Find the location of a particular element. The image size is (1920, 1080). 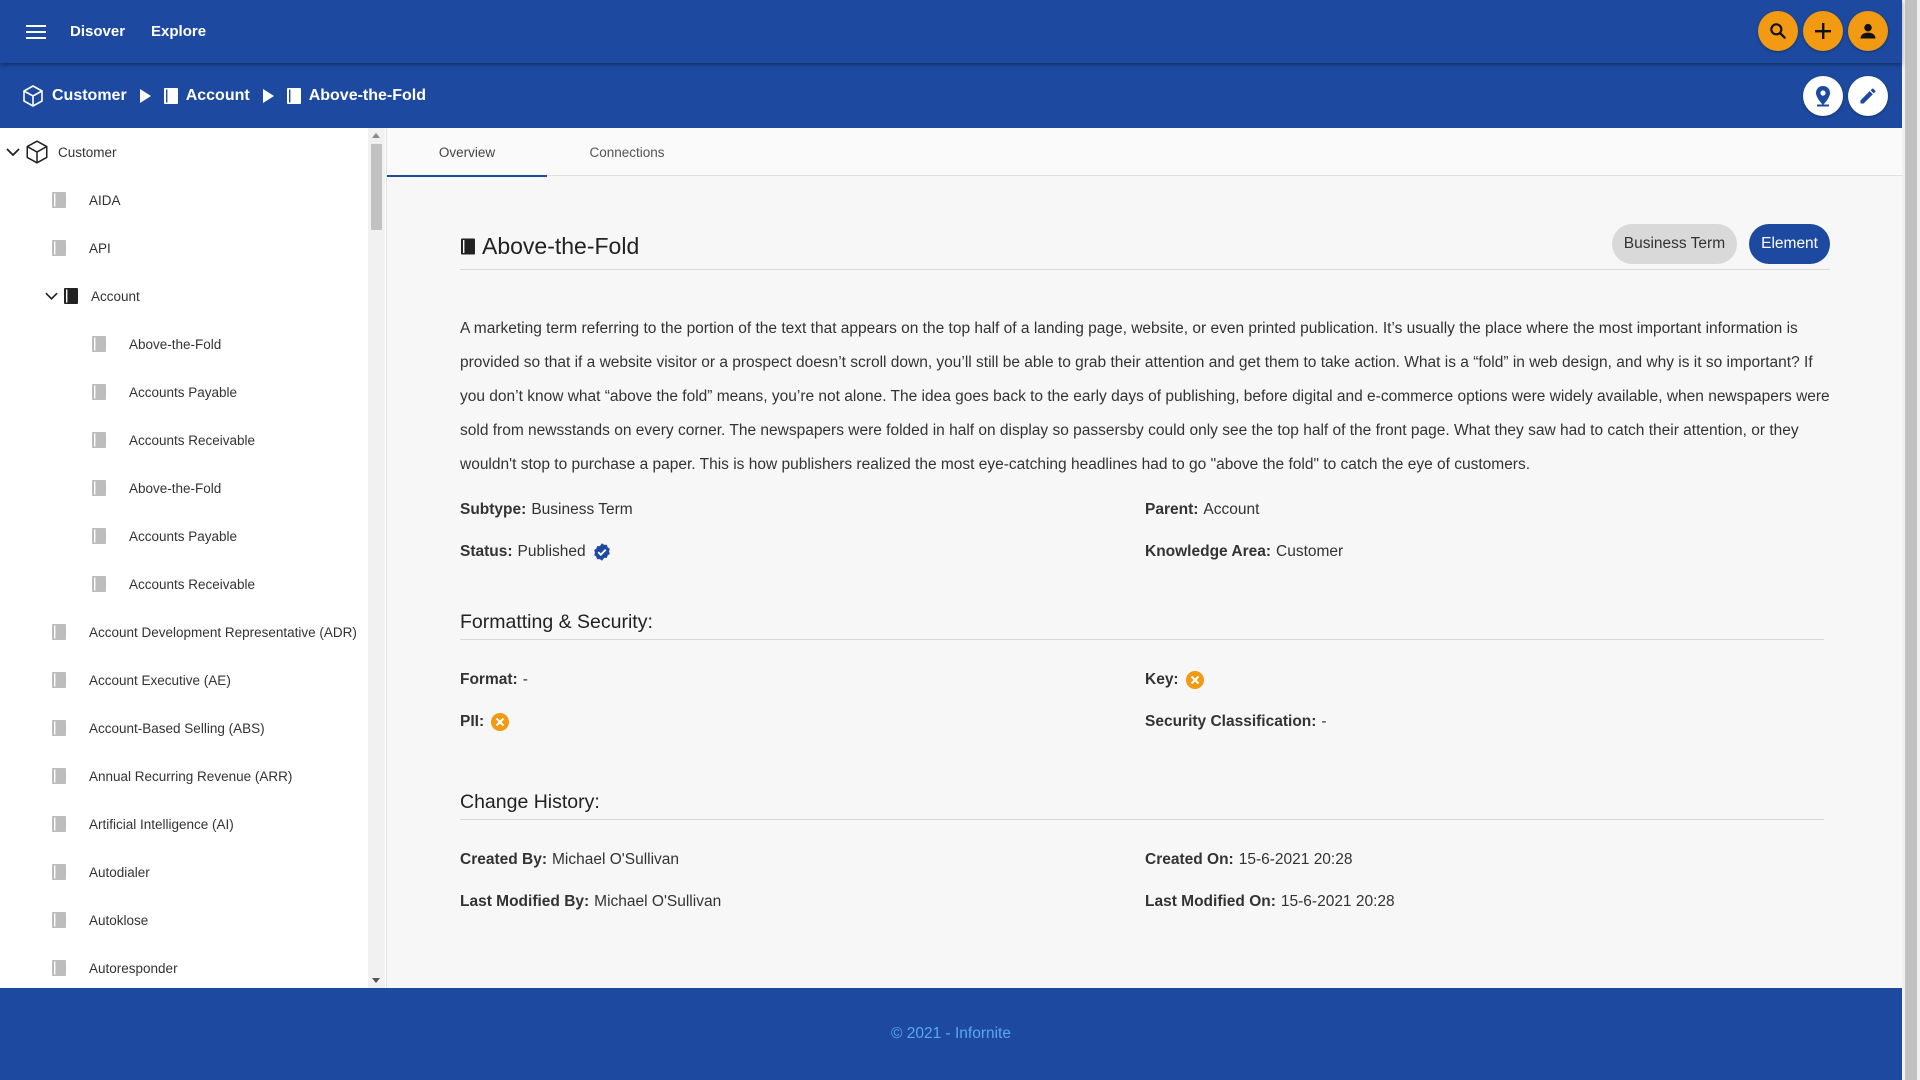

tree-label: Account Executive (AE) is located at coordinates (160, 680).